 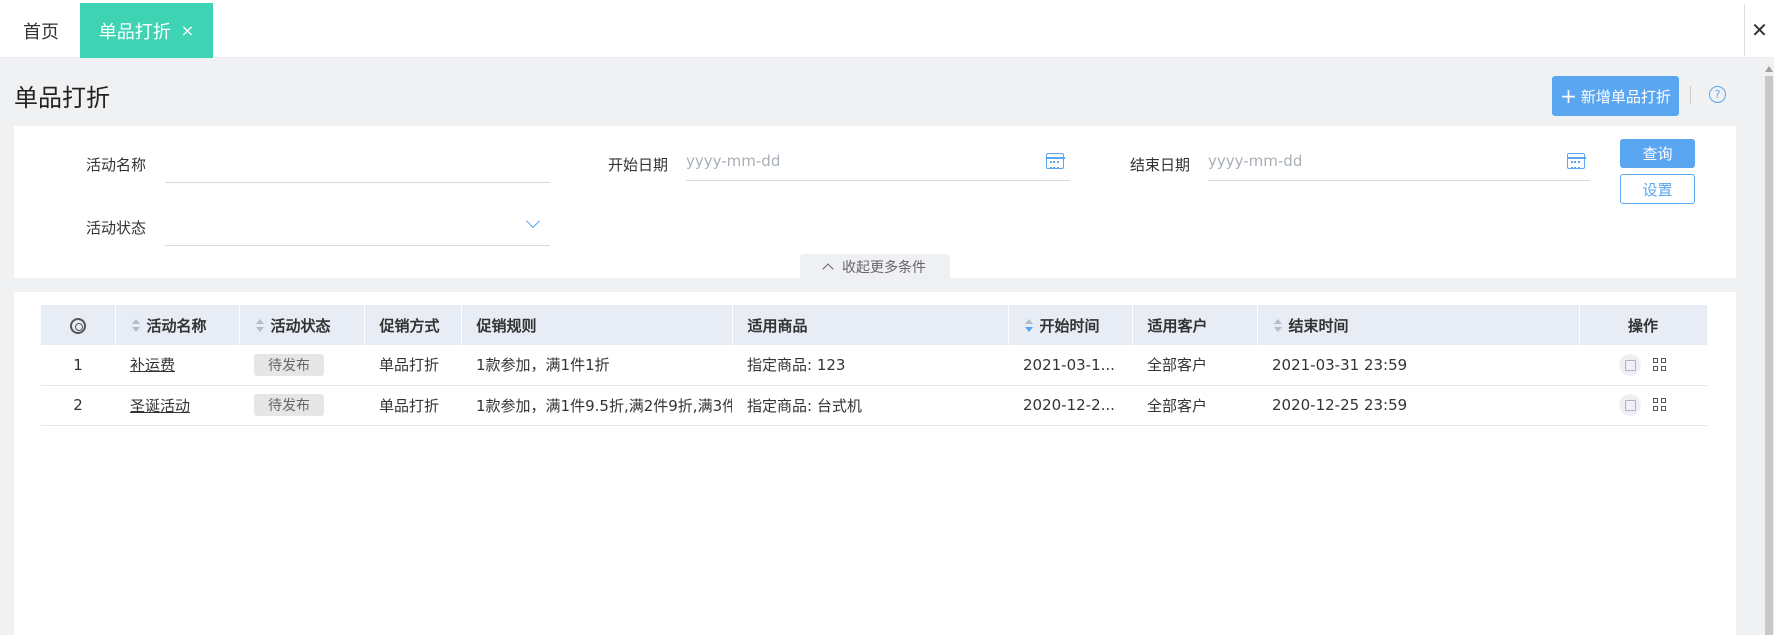 What do you see at coordinates (1717, 94) in the screenshot?
I see `help-icon: ?` at bounding box center [1717, 94].